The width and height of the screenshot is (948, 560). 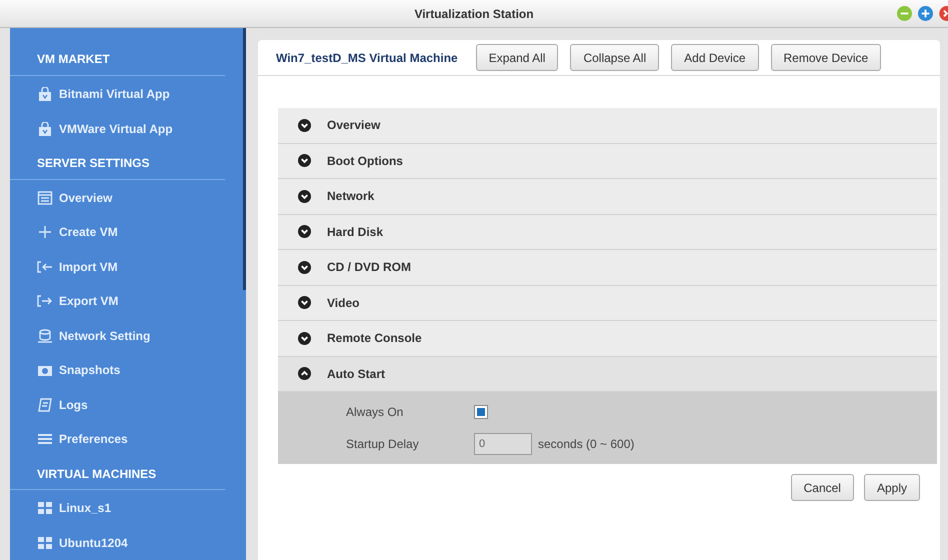 What do you see at coordinates (607, 196) in the screenshot?
I see `section-header: Network` at bounding box center [607, 196].